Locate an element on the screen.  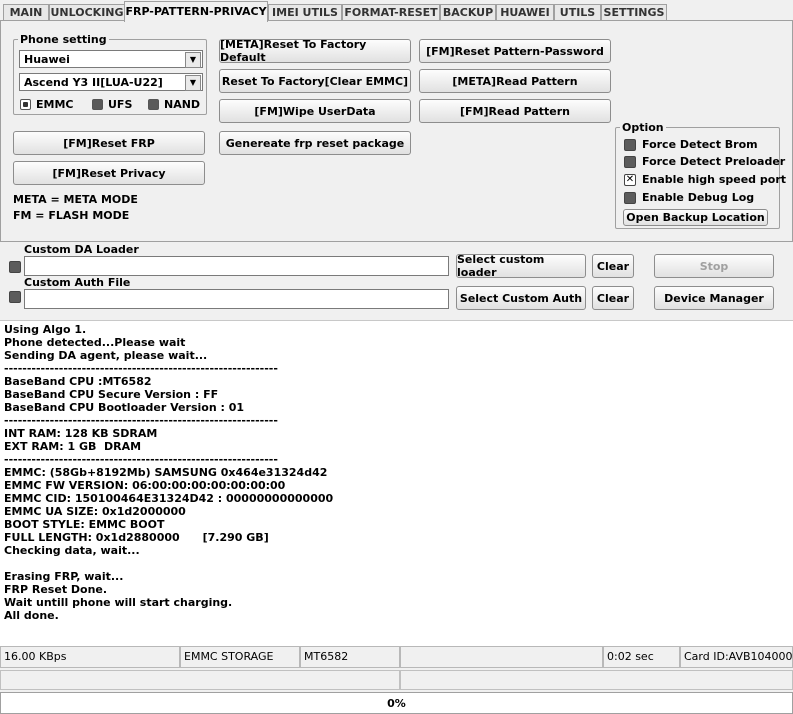
force-detect-brom-checkbox: Force Detect Brom is located at coordinates (691, 144).